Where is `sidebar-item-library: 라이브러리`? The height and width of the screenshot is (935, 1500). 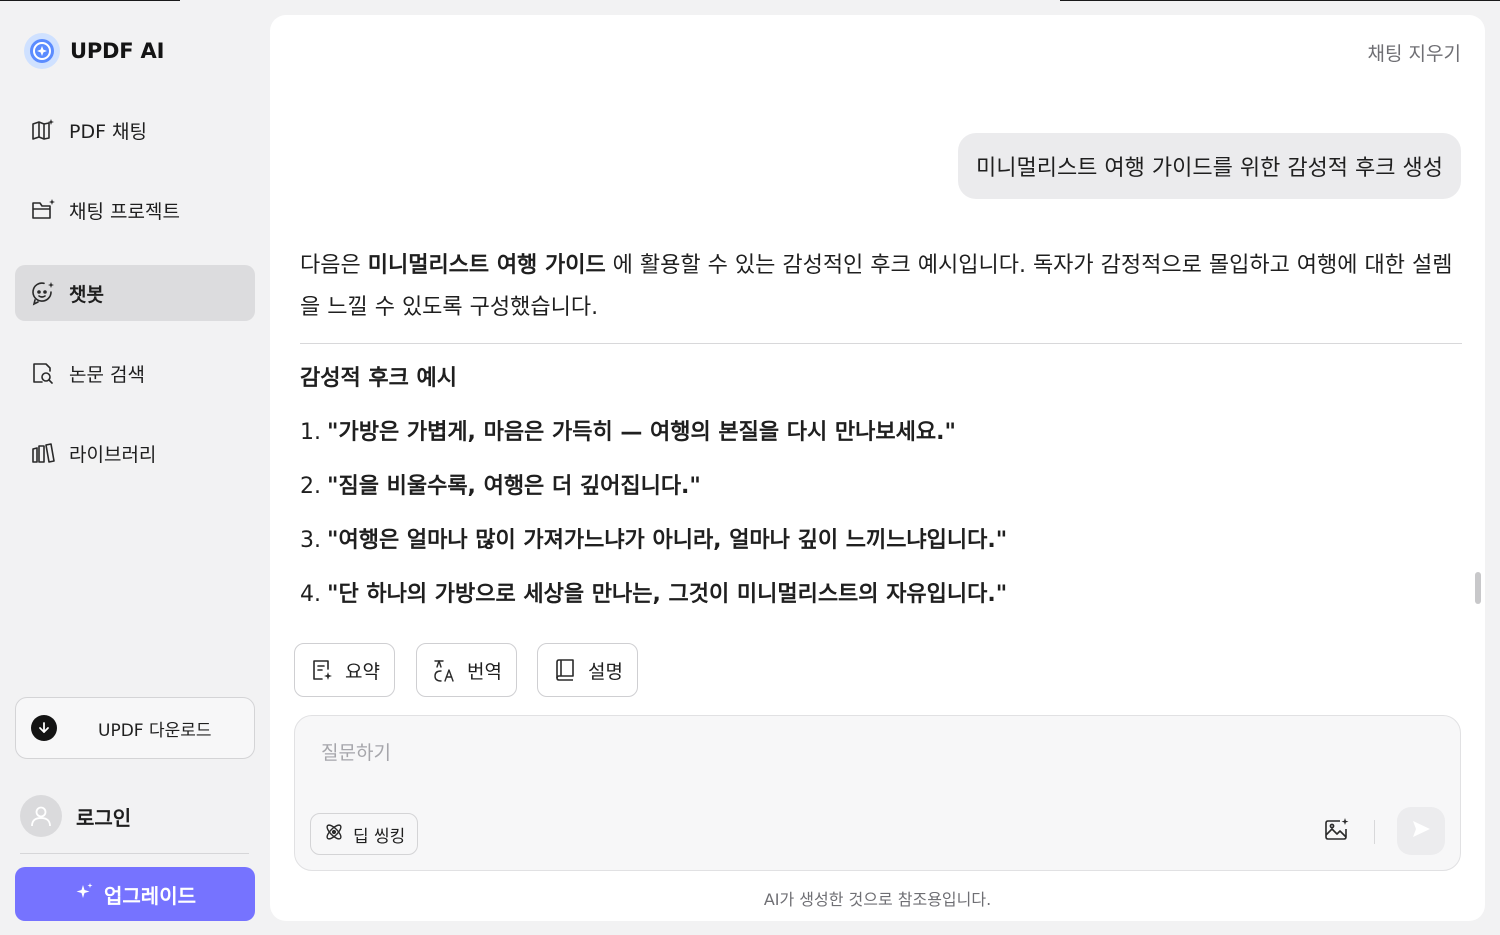
sidebar-item-library: 라이브러리 is located at coordinates (135, 453).